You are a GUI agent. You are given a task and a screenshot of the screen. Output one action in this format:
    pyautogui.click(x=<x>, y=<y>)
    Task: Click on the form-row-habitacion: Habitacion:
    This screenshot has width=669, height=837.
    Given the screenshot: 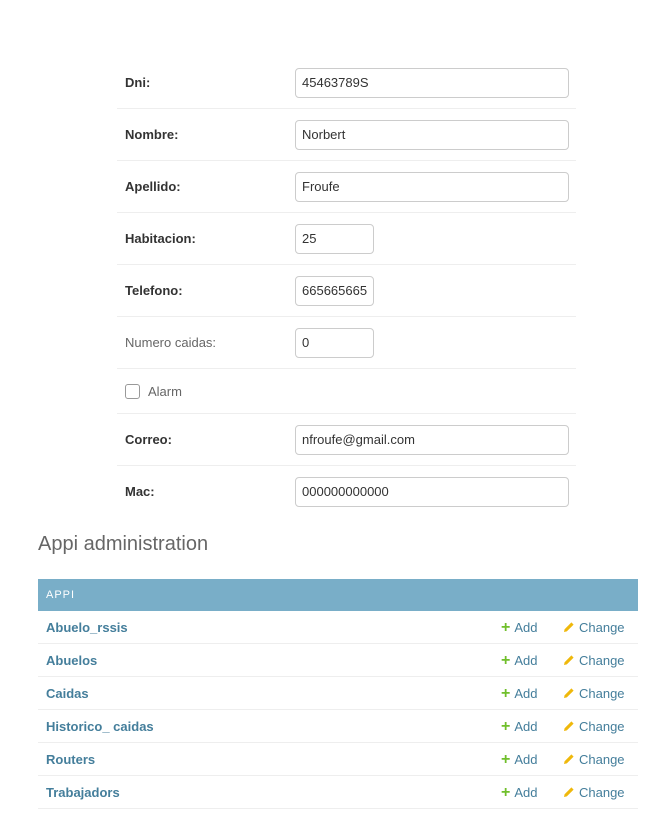 What is the action you would take?
    pyautogui.click(x=346, y=239)
    